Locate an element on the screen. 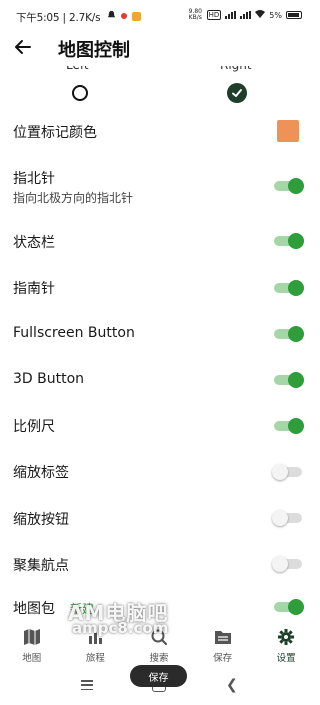  setting-label: 聚集航点 is located at coordinates (41, 566).